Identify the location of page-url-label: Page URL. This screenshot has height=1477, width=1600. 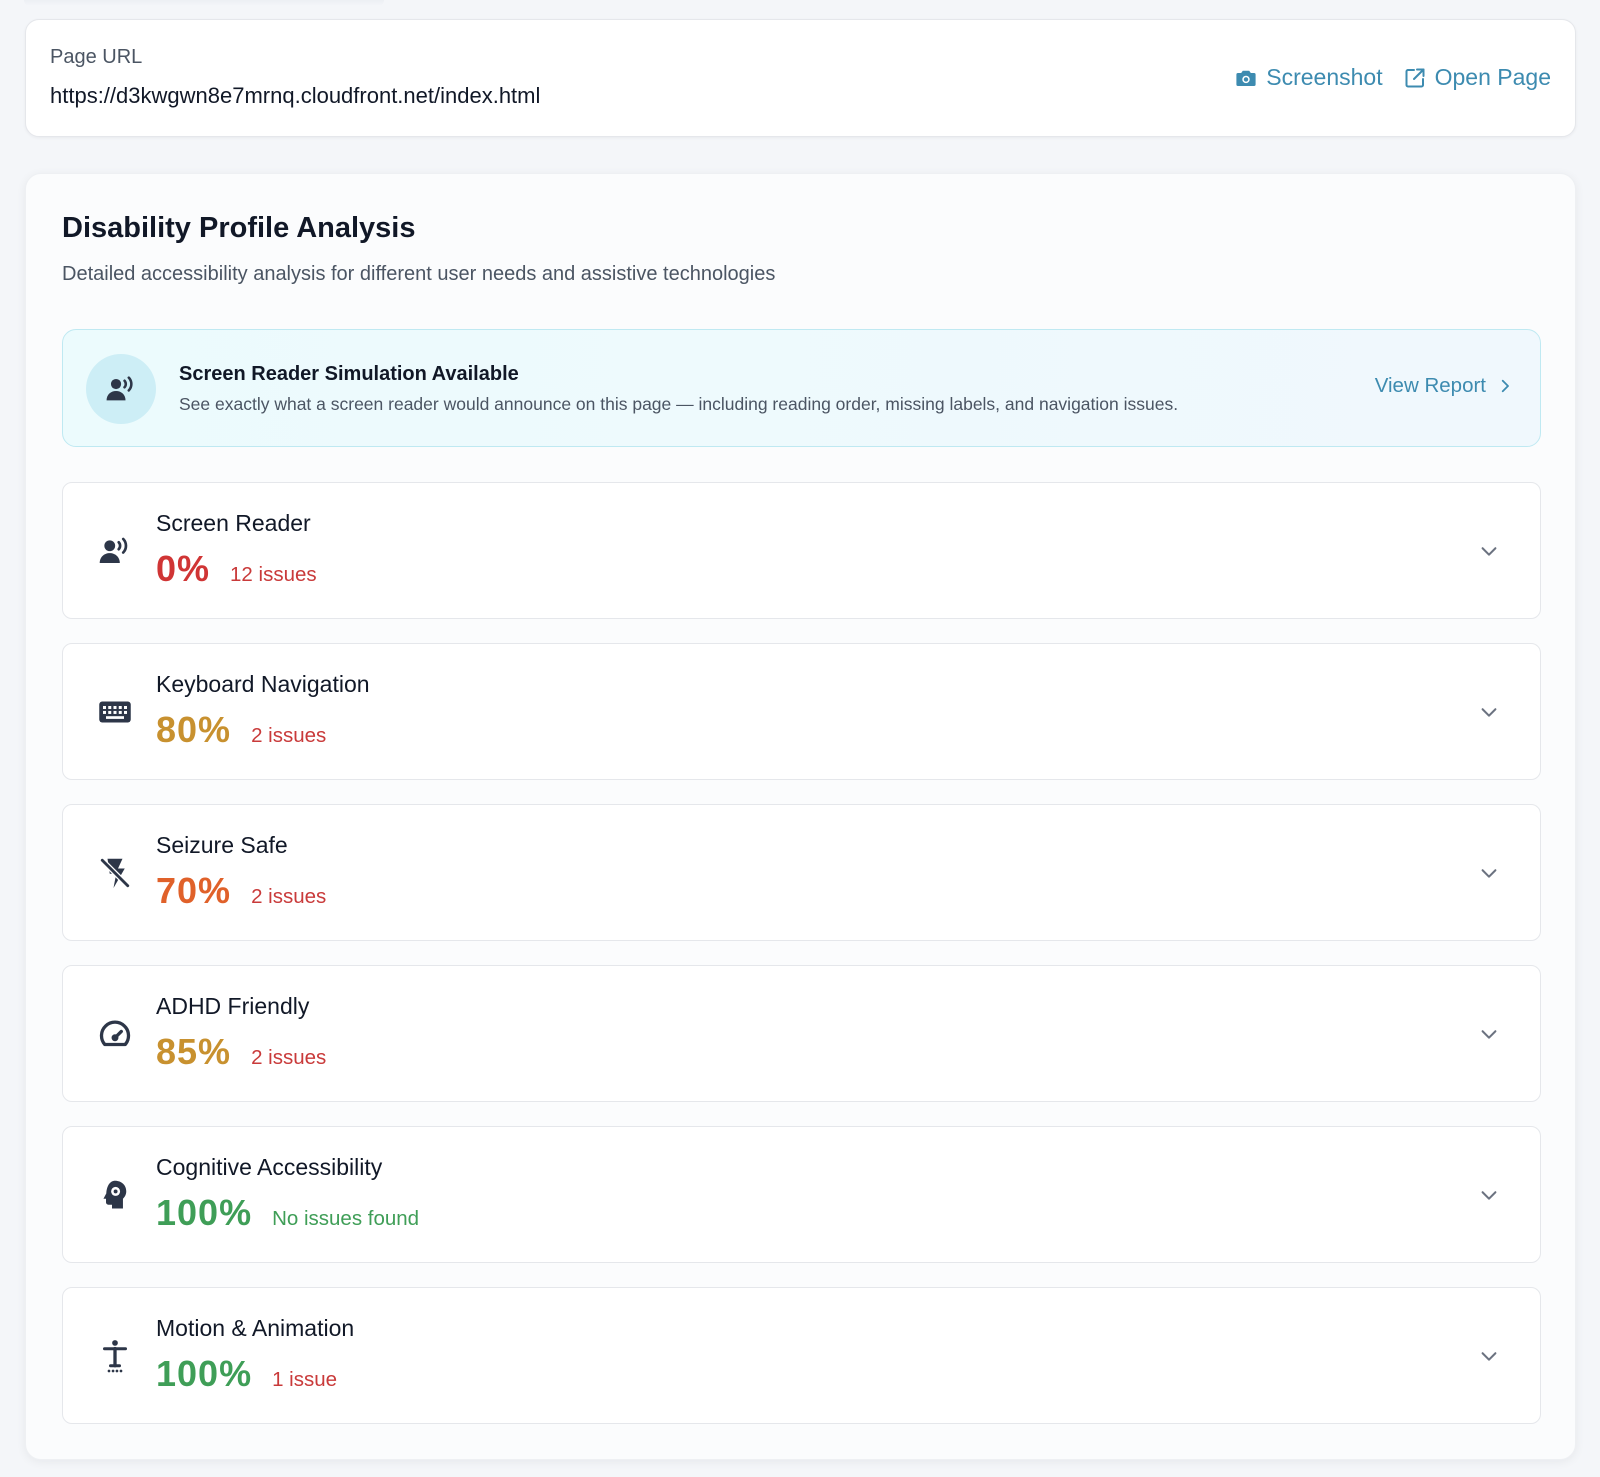
(96, 57).